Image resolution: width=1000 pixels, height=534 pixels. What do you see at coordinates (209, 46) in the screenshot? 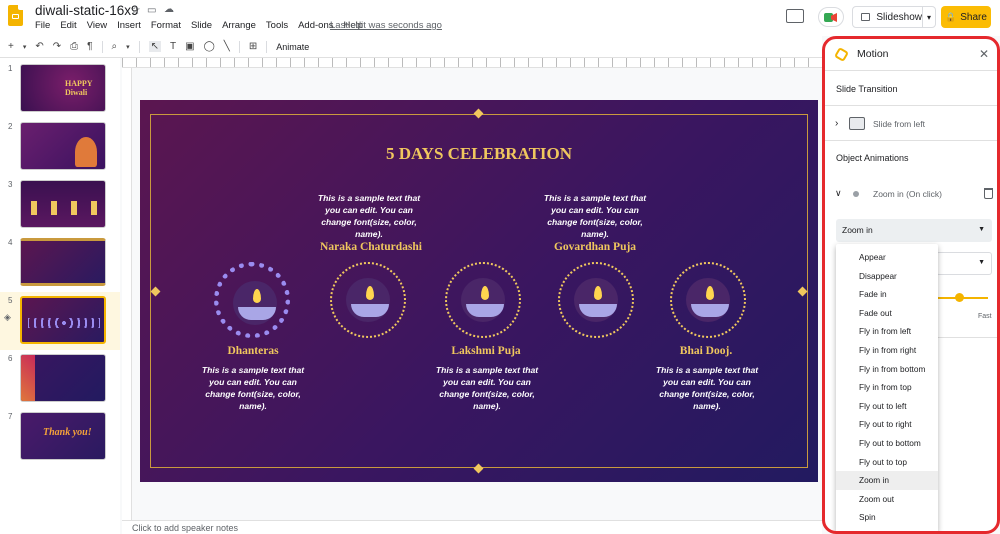
I see `shape-icon: ◯` at bounding box center [209, 46].